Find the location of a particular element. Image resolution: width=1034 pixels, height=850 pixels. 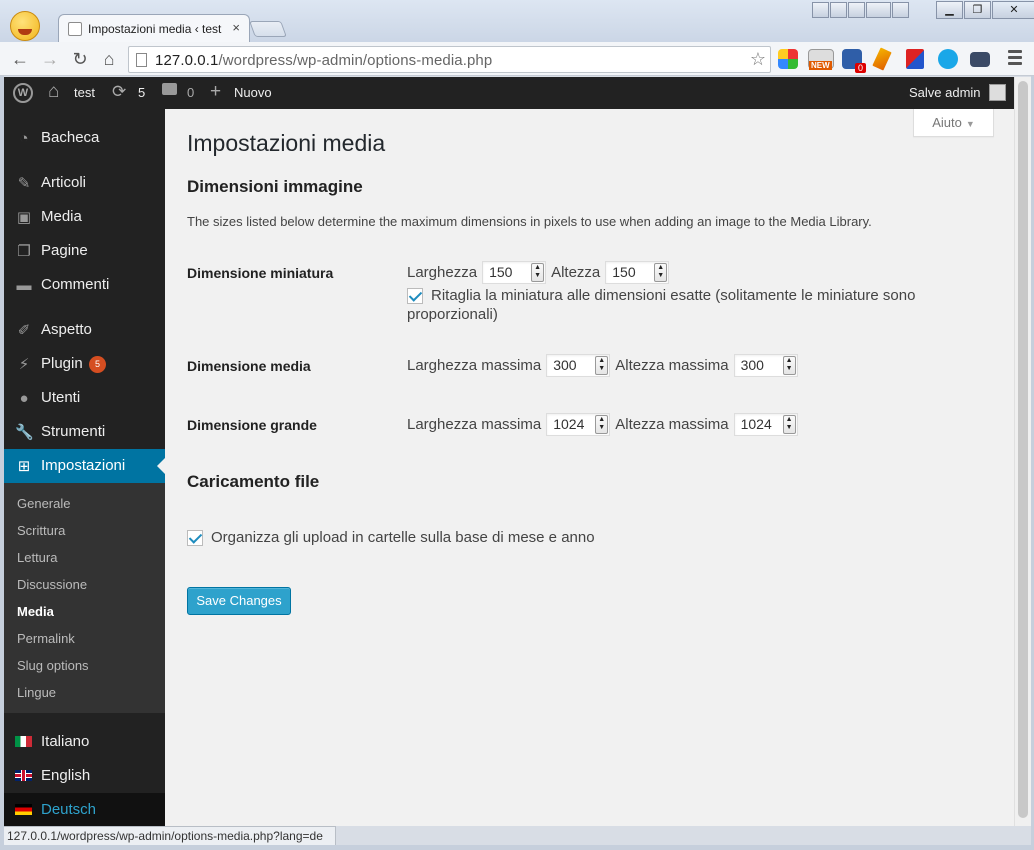

sidebar-item-articoli: ✎ Articoli is located at coordinates (84, 183).